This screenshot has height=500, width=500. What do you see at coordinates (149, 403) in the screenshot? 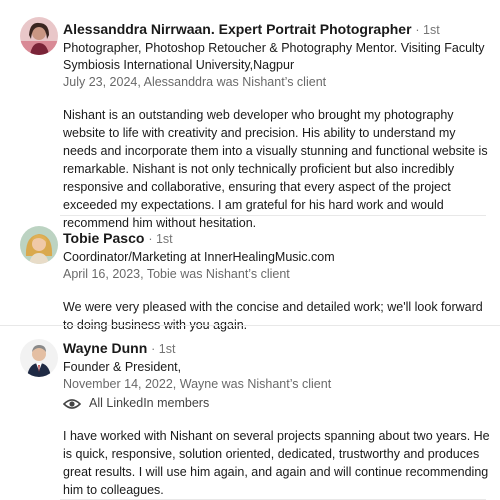
I see `visibility-label: All LinkedIn members` at bounding box center [149, 403].